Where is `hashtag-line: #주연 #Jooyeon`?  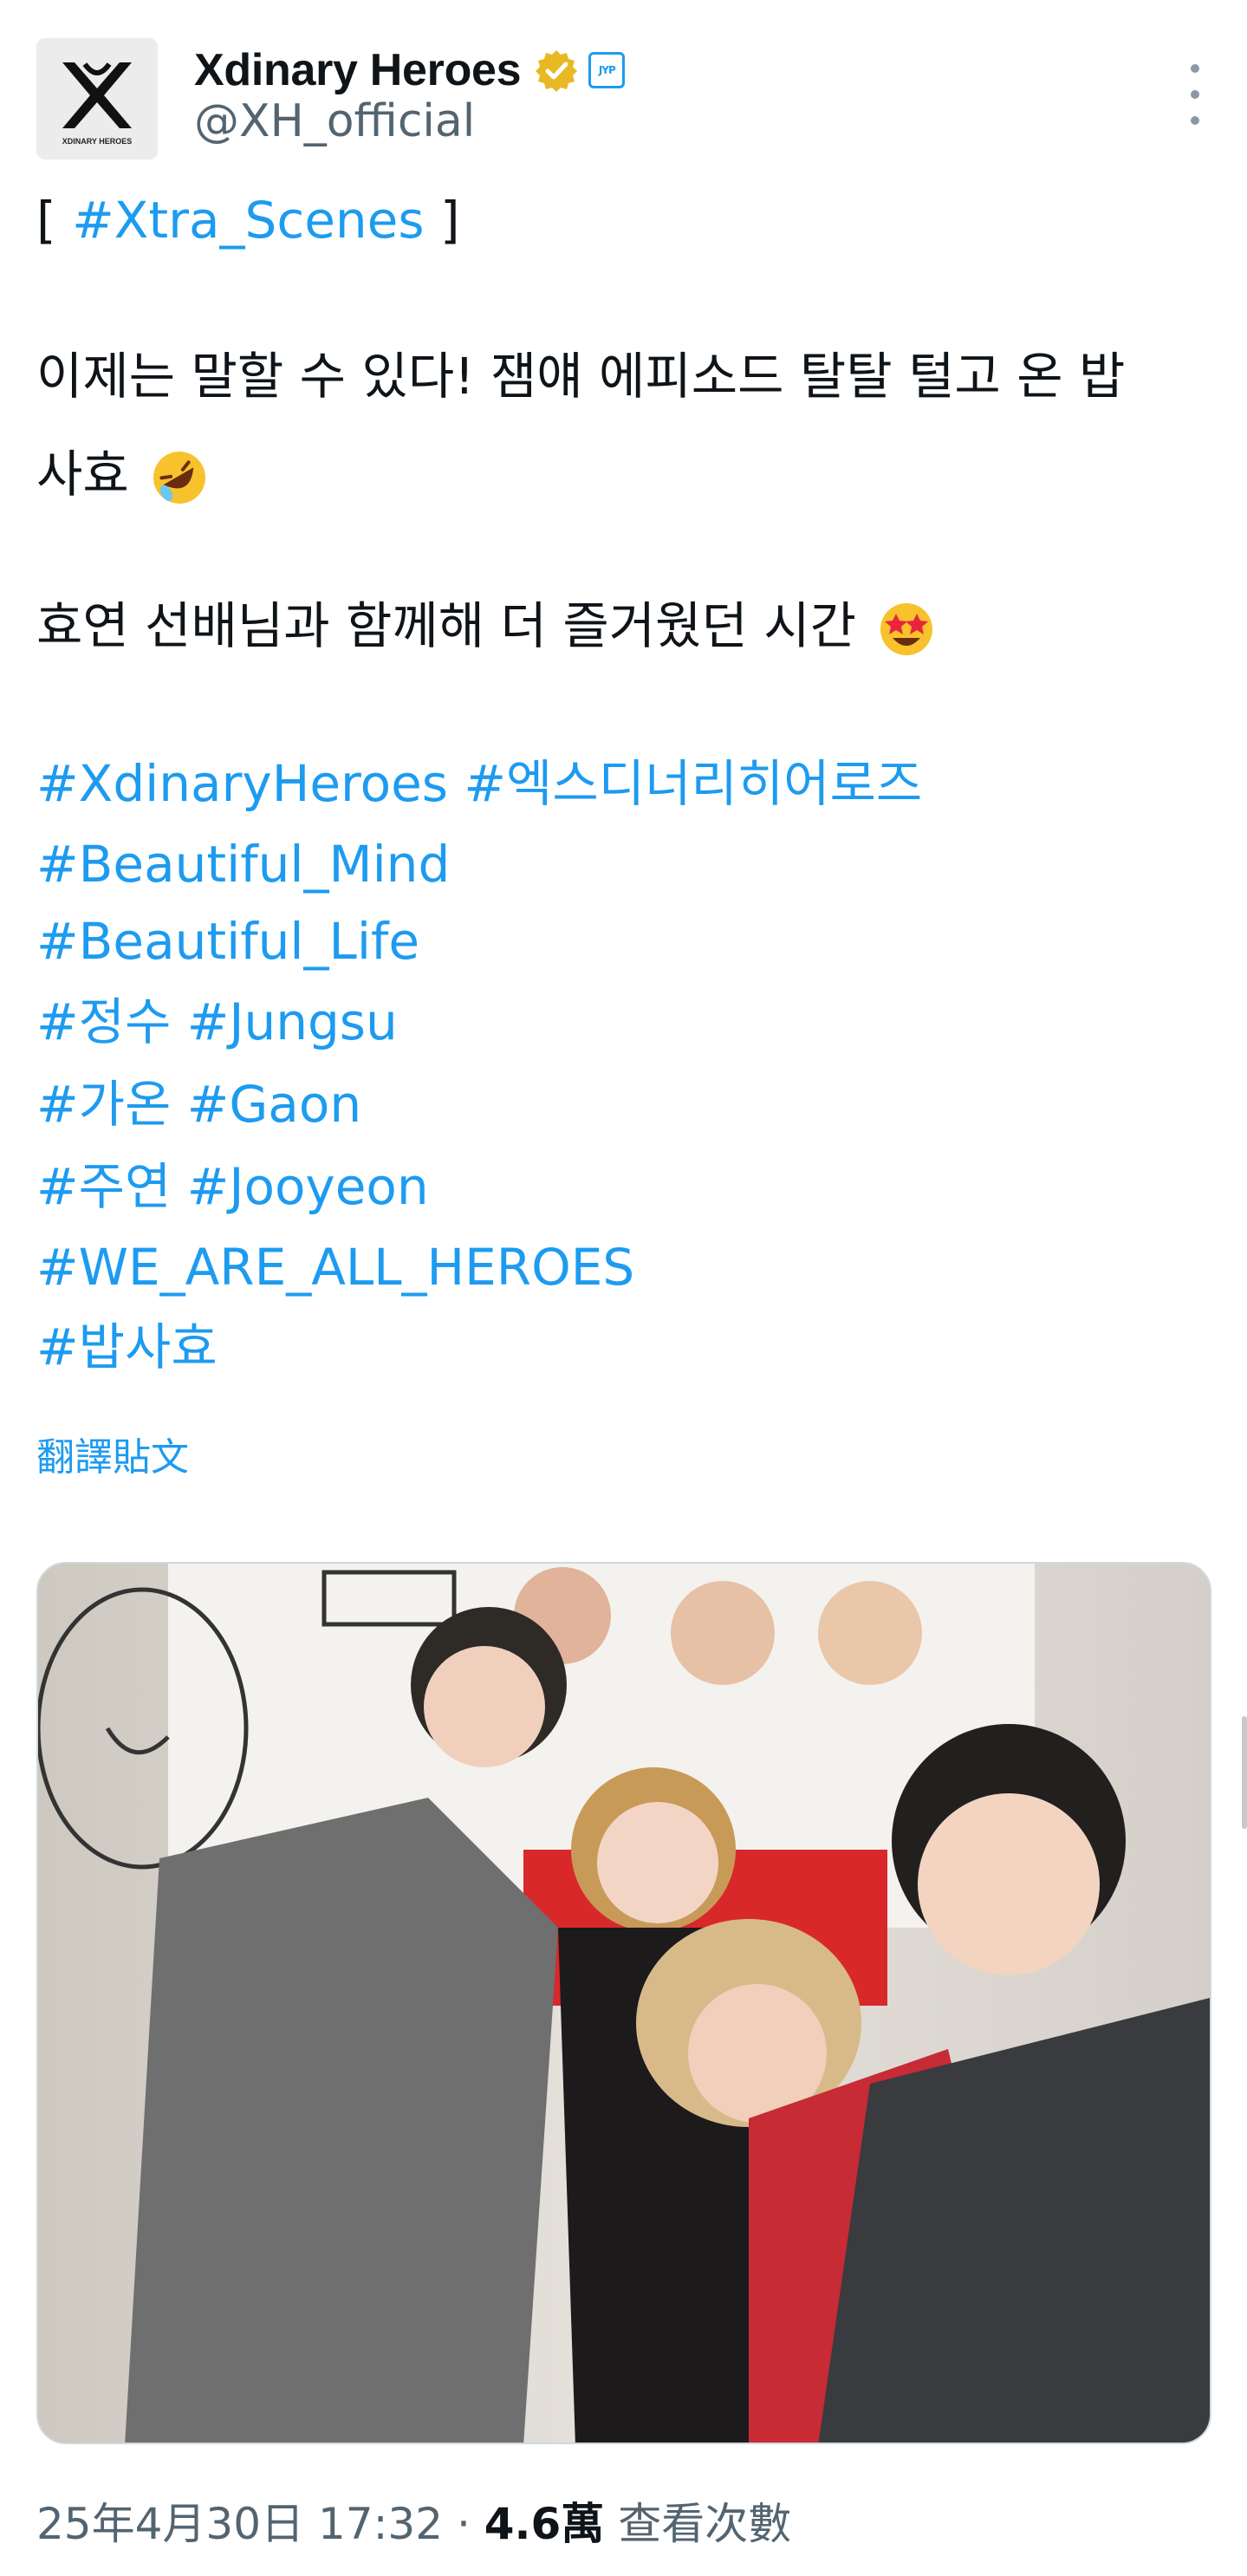
hashtag-line: #주연 #Jooyeon is located at coordinates (232, 1186).